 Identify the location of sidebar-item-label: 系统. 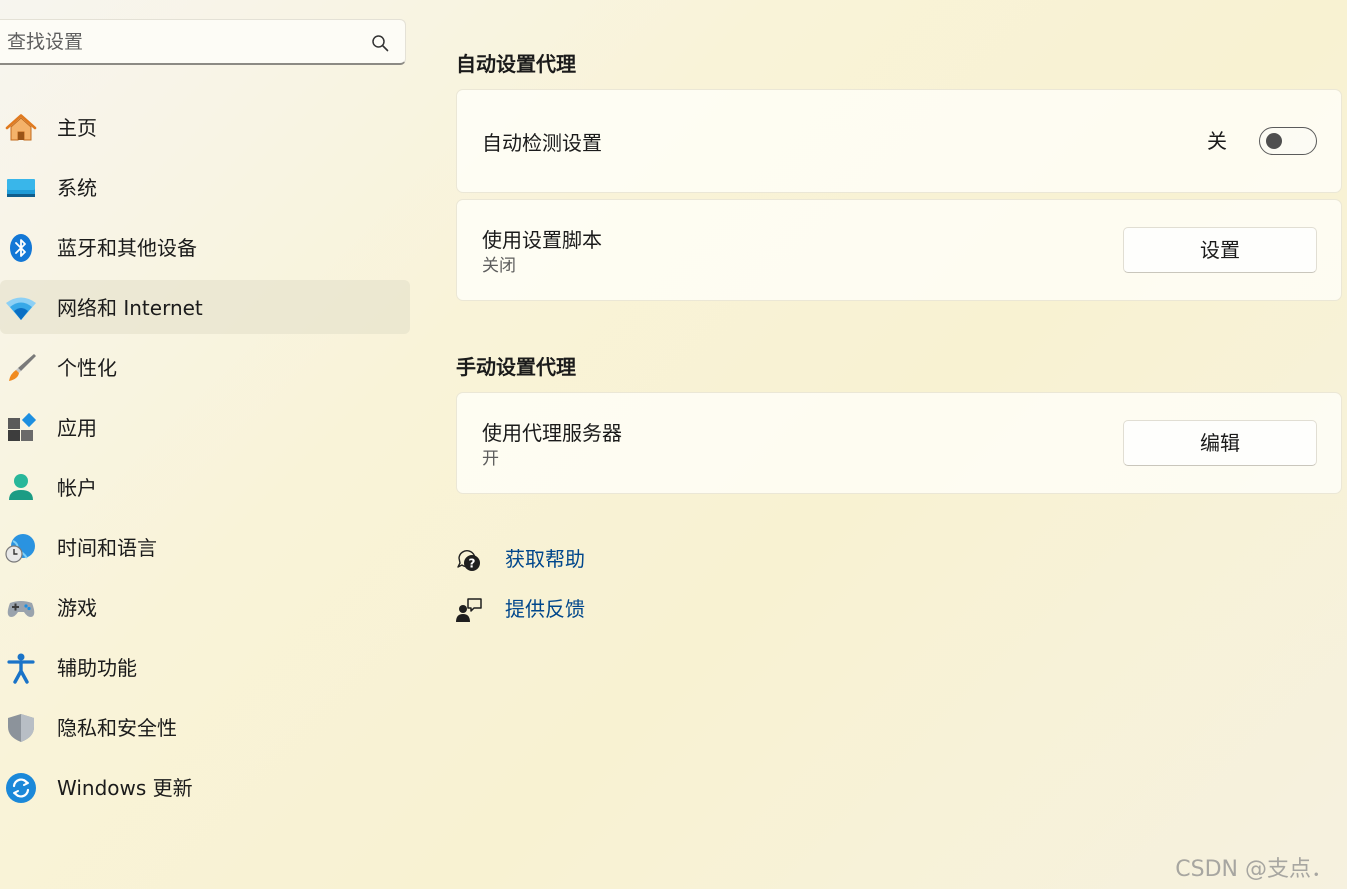
(77, 188).